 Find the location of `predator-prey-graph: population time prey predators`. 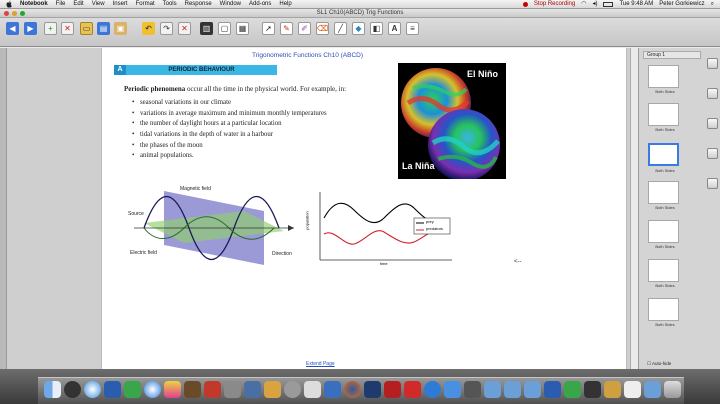

predator-prey-graph: population time prey predators is located at coordinates (379, 229).